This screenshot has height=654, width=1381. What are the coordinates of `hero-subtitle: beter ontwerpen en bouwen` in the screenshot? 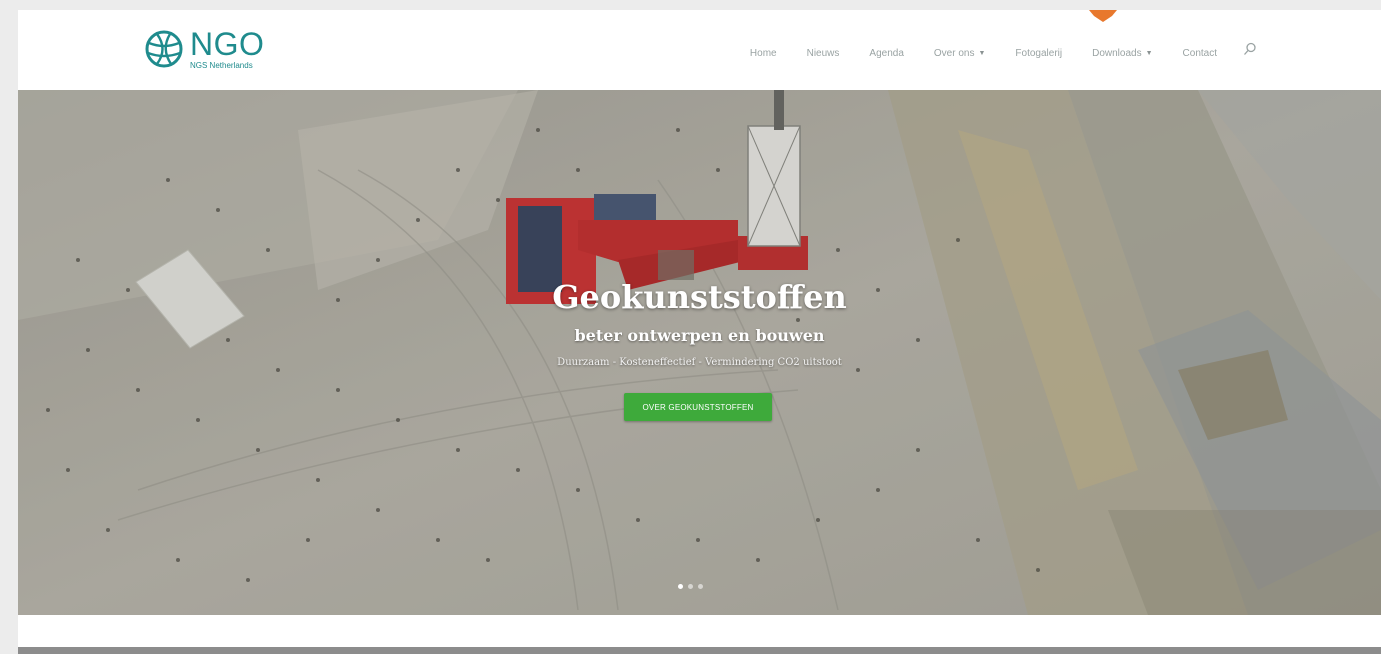 It's located at (699, 335).